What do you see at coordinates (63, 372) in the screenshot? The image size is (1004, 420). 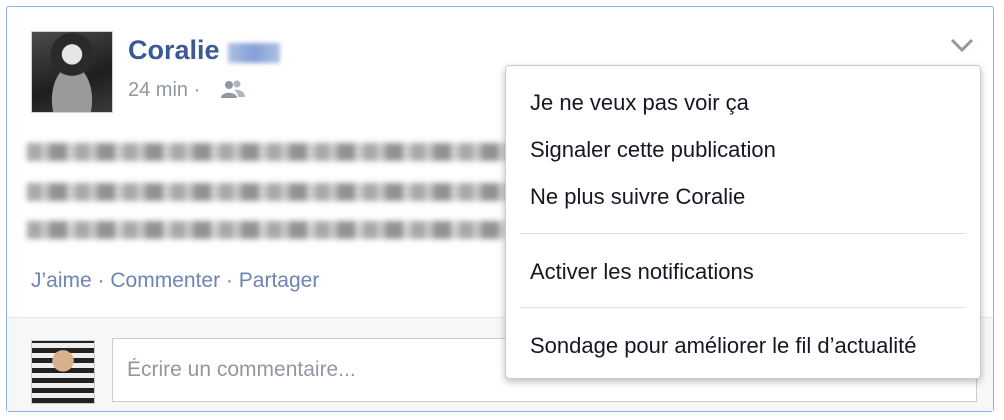 I see `current-user-avatar` at bounding box center [63, 372].